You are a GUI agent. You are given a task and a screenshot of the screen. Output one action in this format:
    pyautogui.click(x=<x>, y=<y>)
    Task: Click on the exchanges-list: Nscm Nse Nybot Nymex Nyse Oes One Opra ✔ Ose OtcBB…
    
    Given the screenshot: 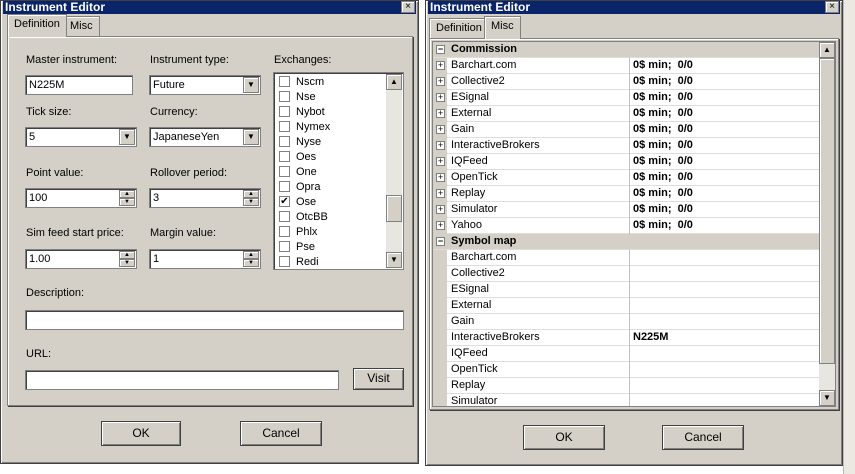 What is the action you would take?
    pyautogui.click(x=338, y=171)
    